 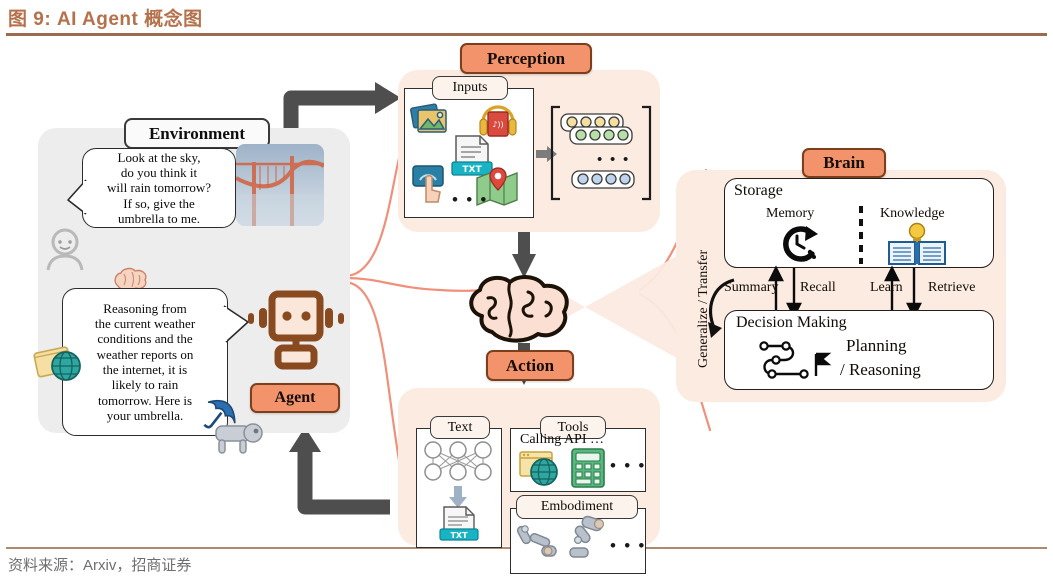 I want to click on reasoning-text: / Reasoning, so click(x=880, y=369).